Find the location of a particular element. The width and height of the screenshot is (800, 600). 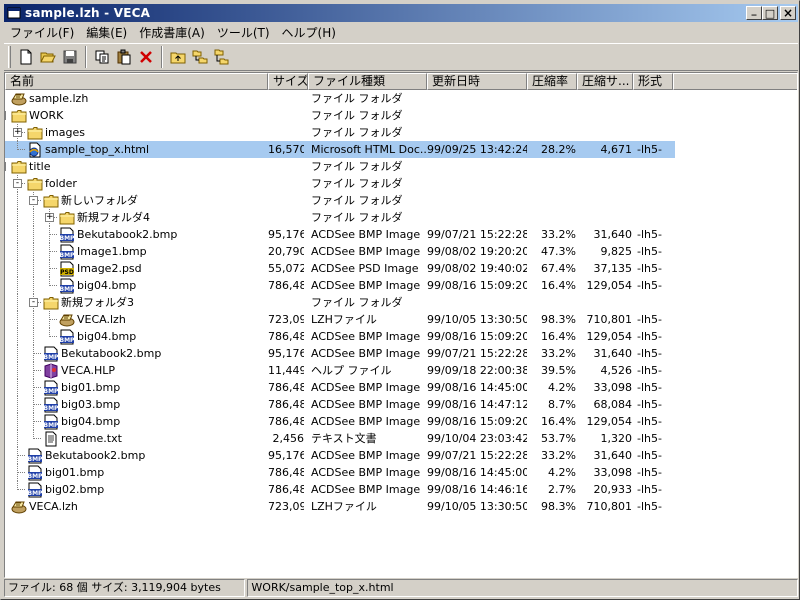

list-item: + images ファイル フォルダ is located at coordinates (401, 132).